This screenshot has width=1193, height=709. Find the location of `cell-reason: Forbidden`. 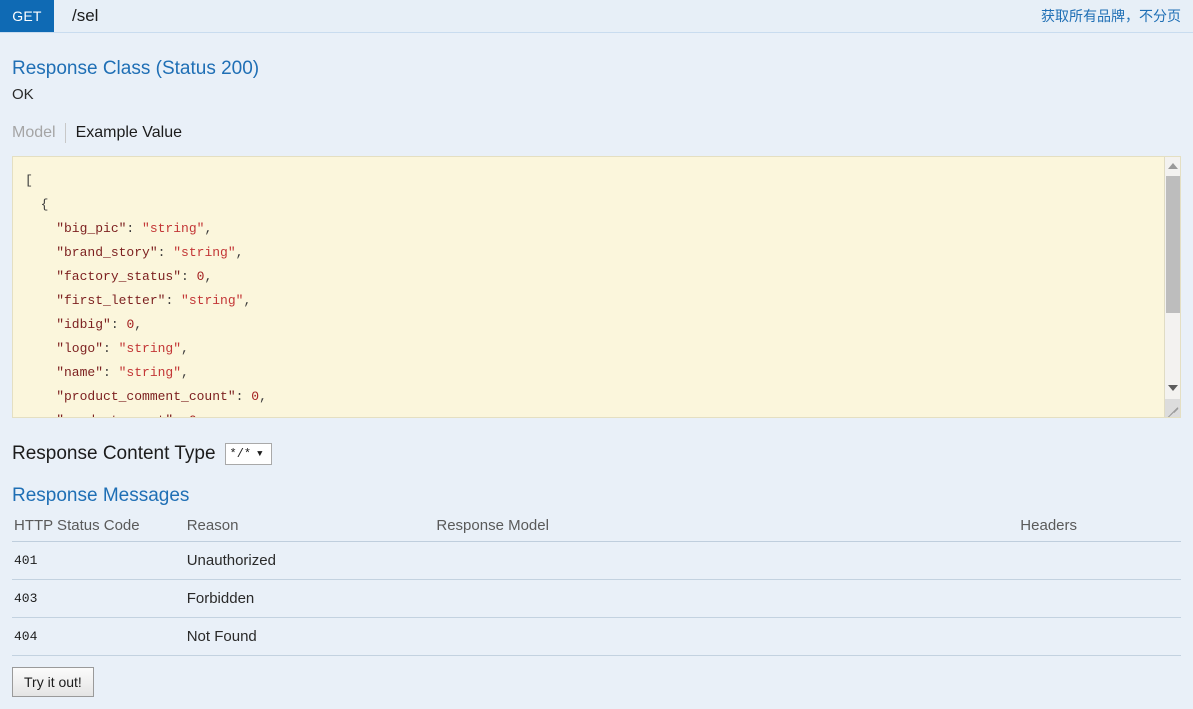

cell-reason: Forbidden is located at coordinates (311, 598).